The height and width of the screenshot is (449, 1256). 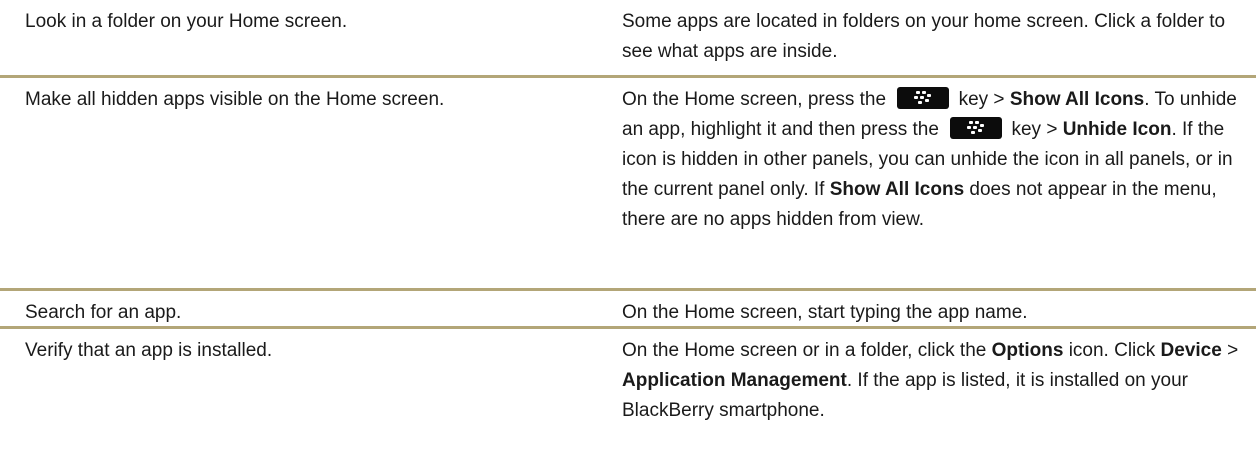 What do you see at coordinates (1191, 350) in the screenshot?
I see `ui-element-reference: Device` at bounding box center [1191, 350].